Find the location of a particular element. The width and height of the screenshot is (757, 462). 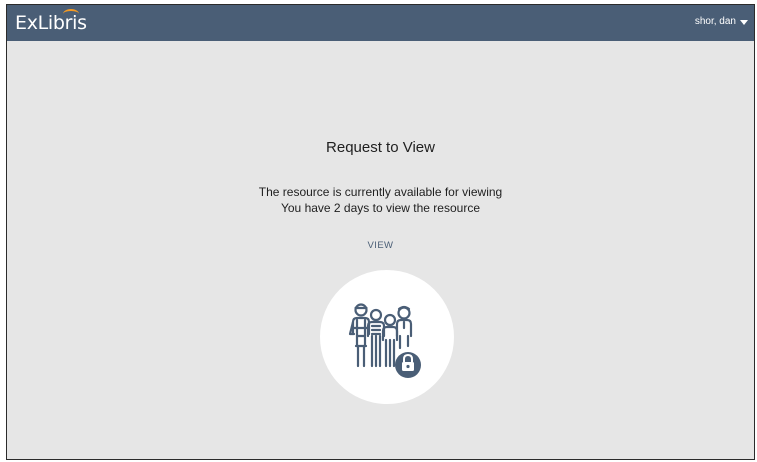

people-illustration is located at coordinates (387, 337).